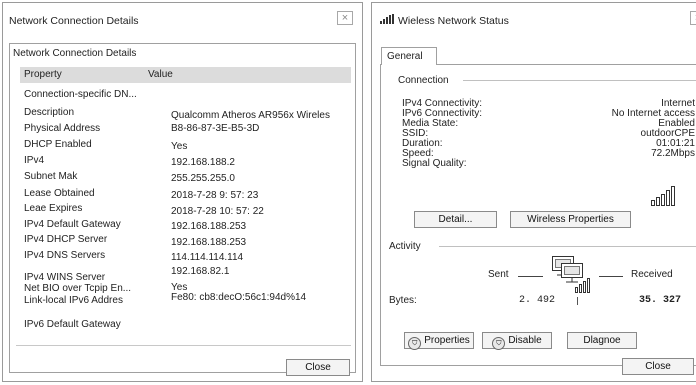  What do you see at coordinates (58, 144) in the screenshot?
I see `property-cell: DHCP Enabled` at bounding box center [58, 144].